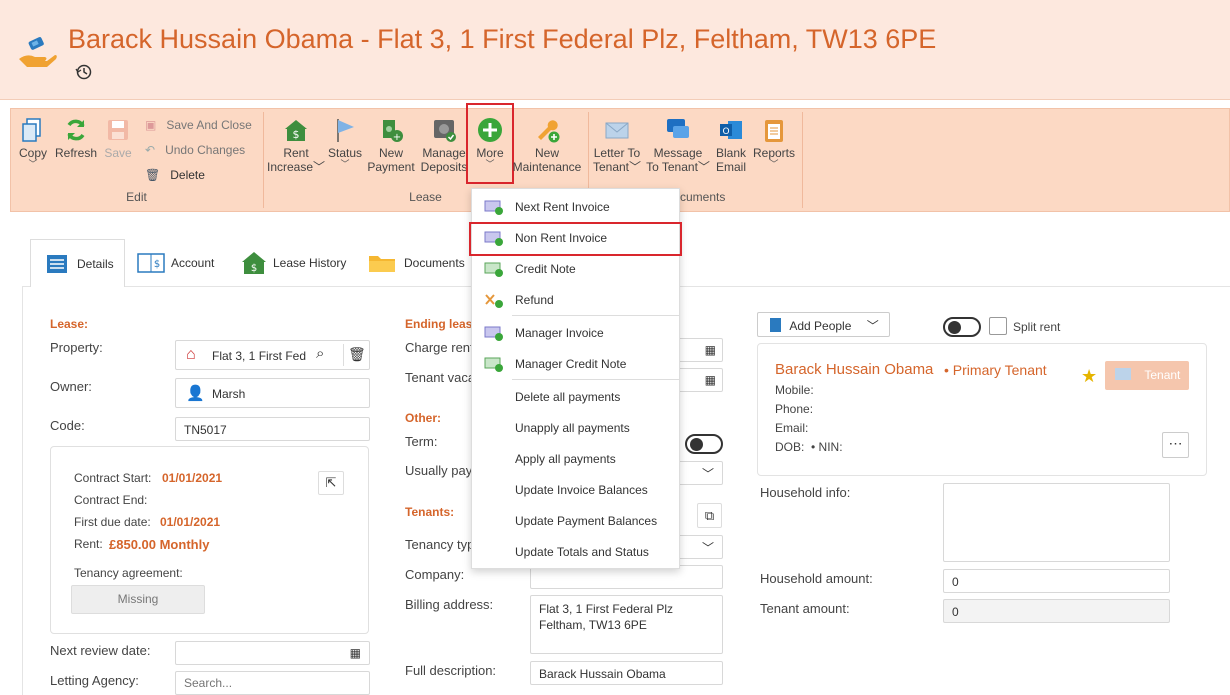 The width and height of the screenshot is (1230, 695). Describe the element at coordinates (88, 544) in the screenshot. I see `rent-label: Rent:` at that location.